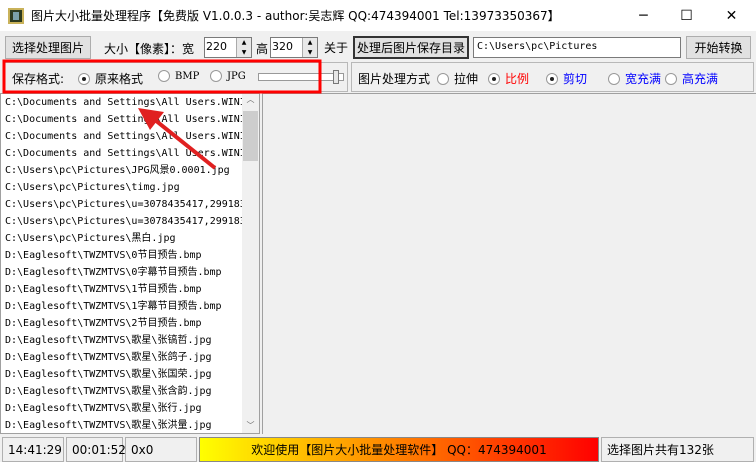 This screenshot has height=462, width=756. Describe the element at coordinates (185, 144) in the screenshot. I see `arrow-shaft` at that location.